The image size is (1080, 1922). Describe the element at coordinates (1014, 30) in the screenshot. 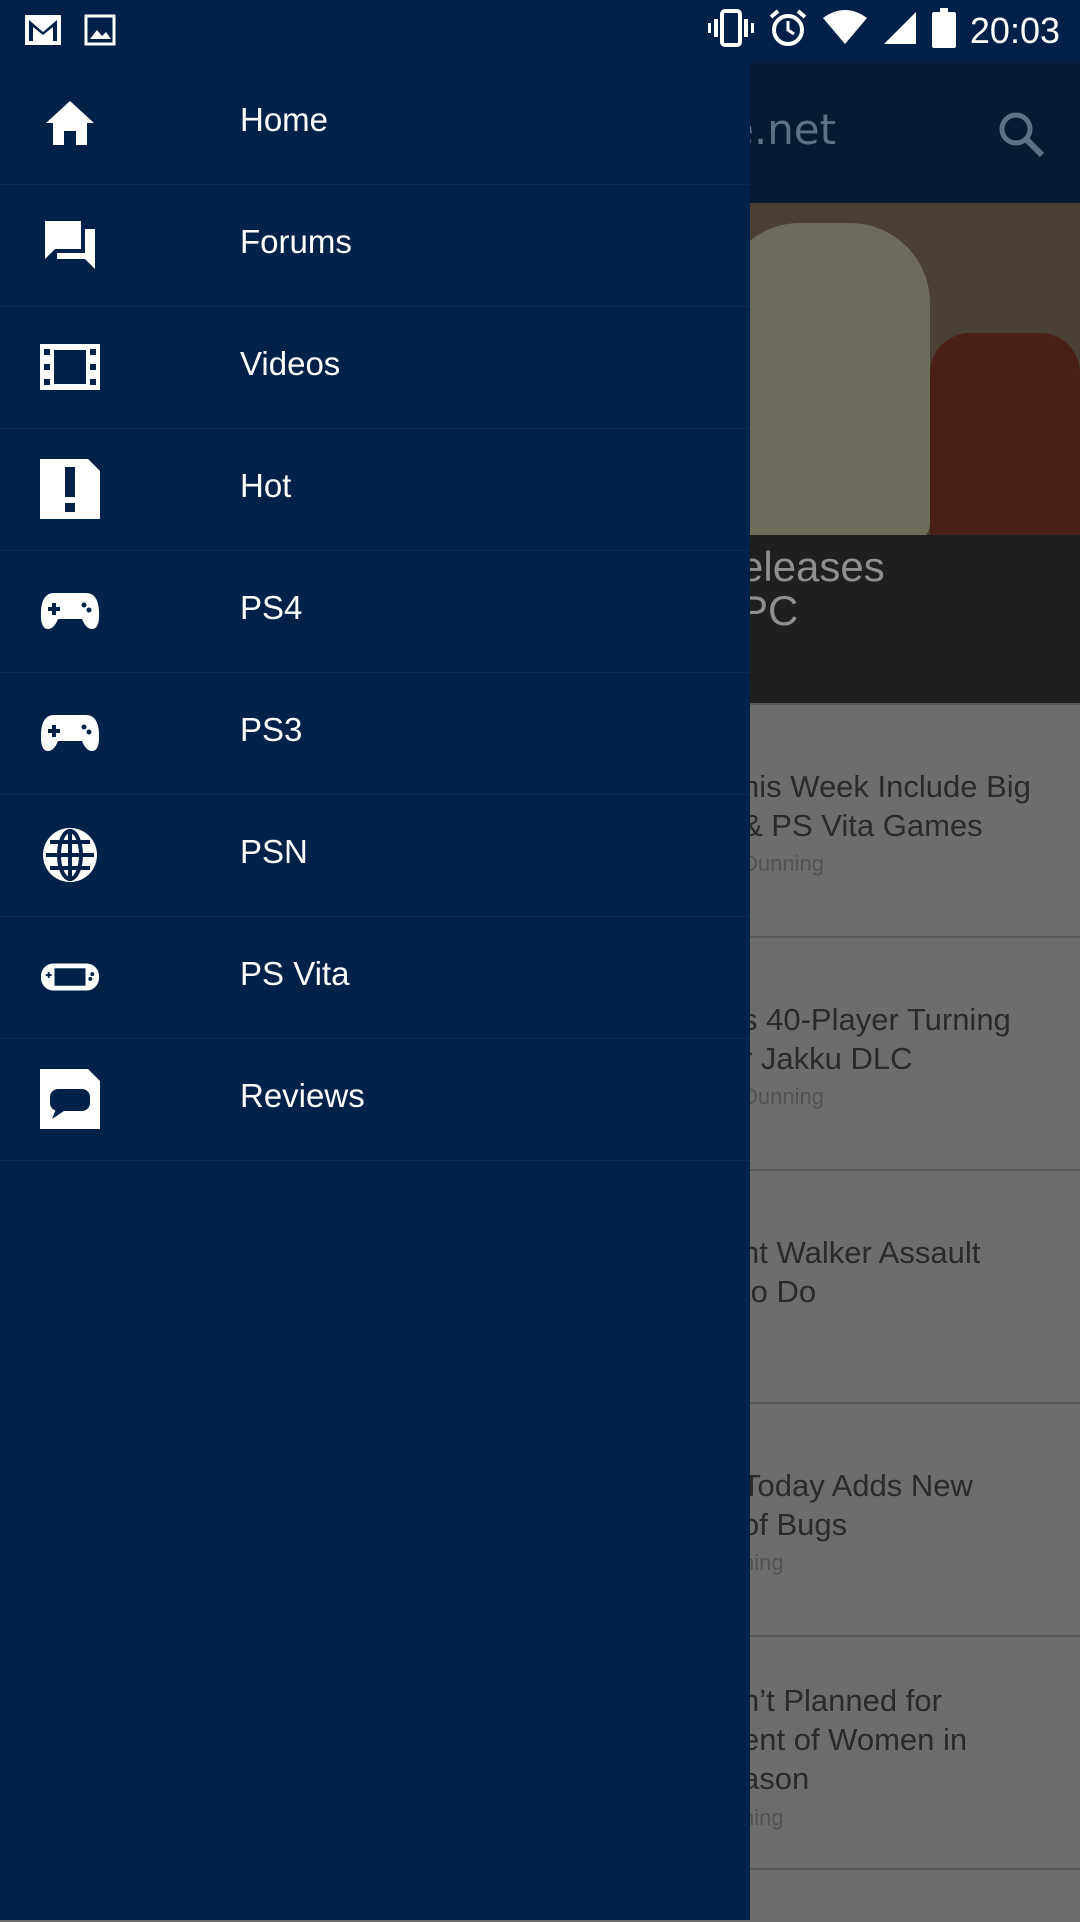

I see `status-time: 20:03` at that location.